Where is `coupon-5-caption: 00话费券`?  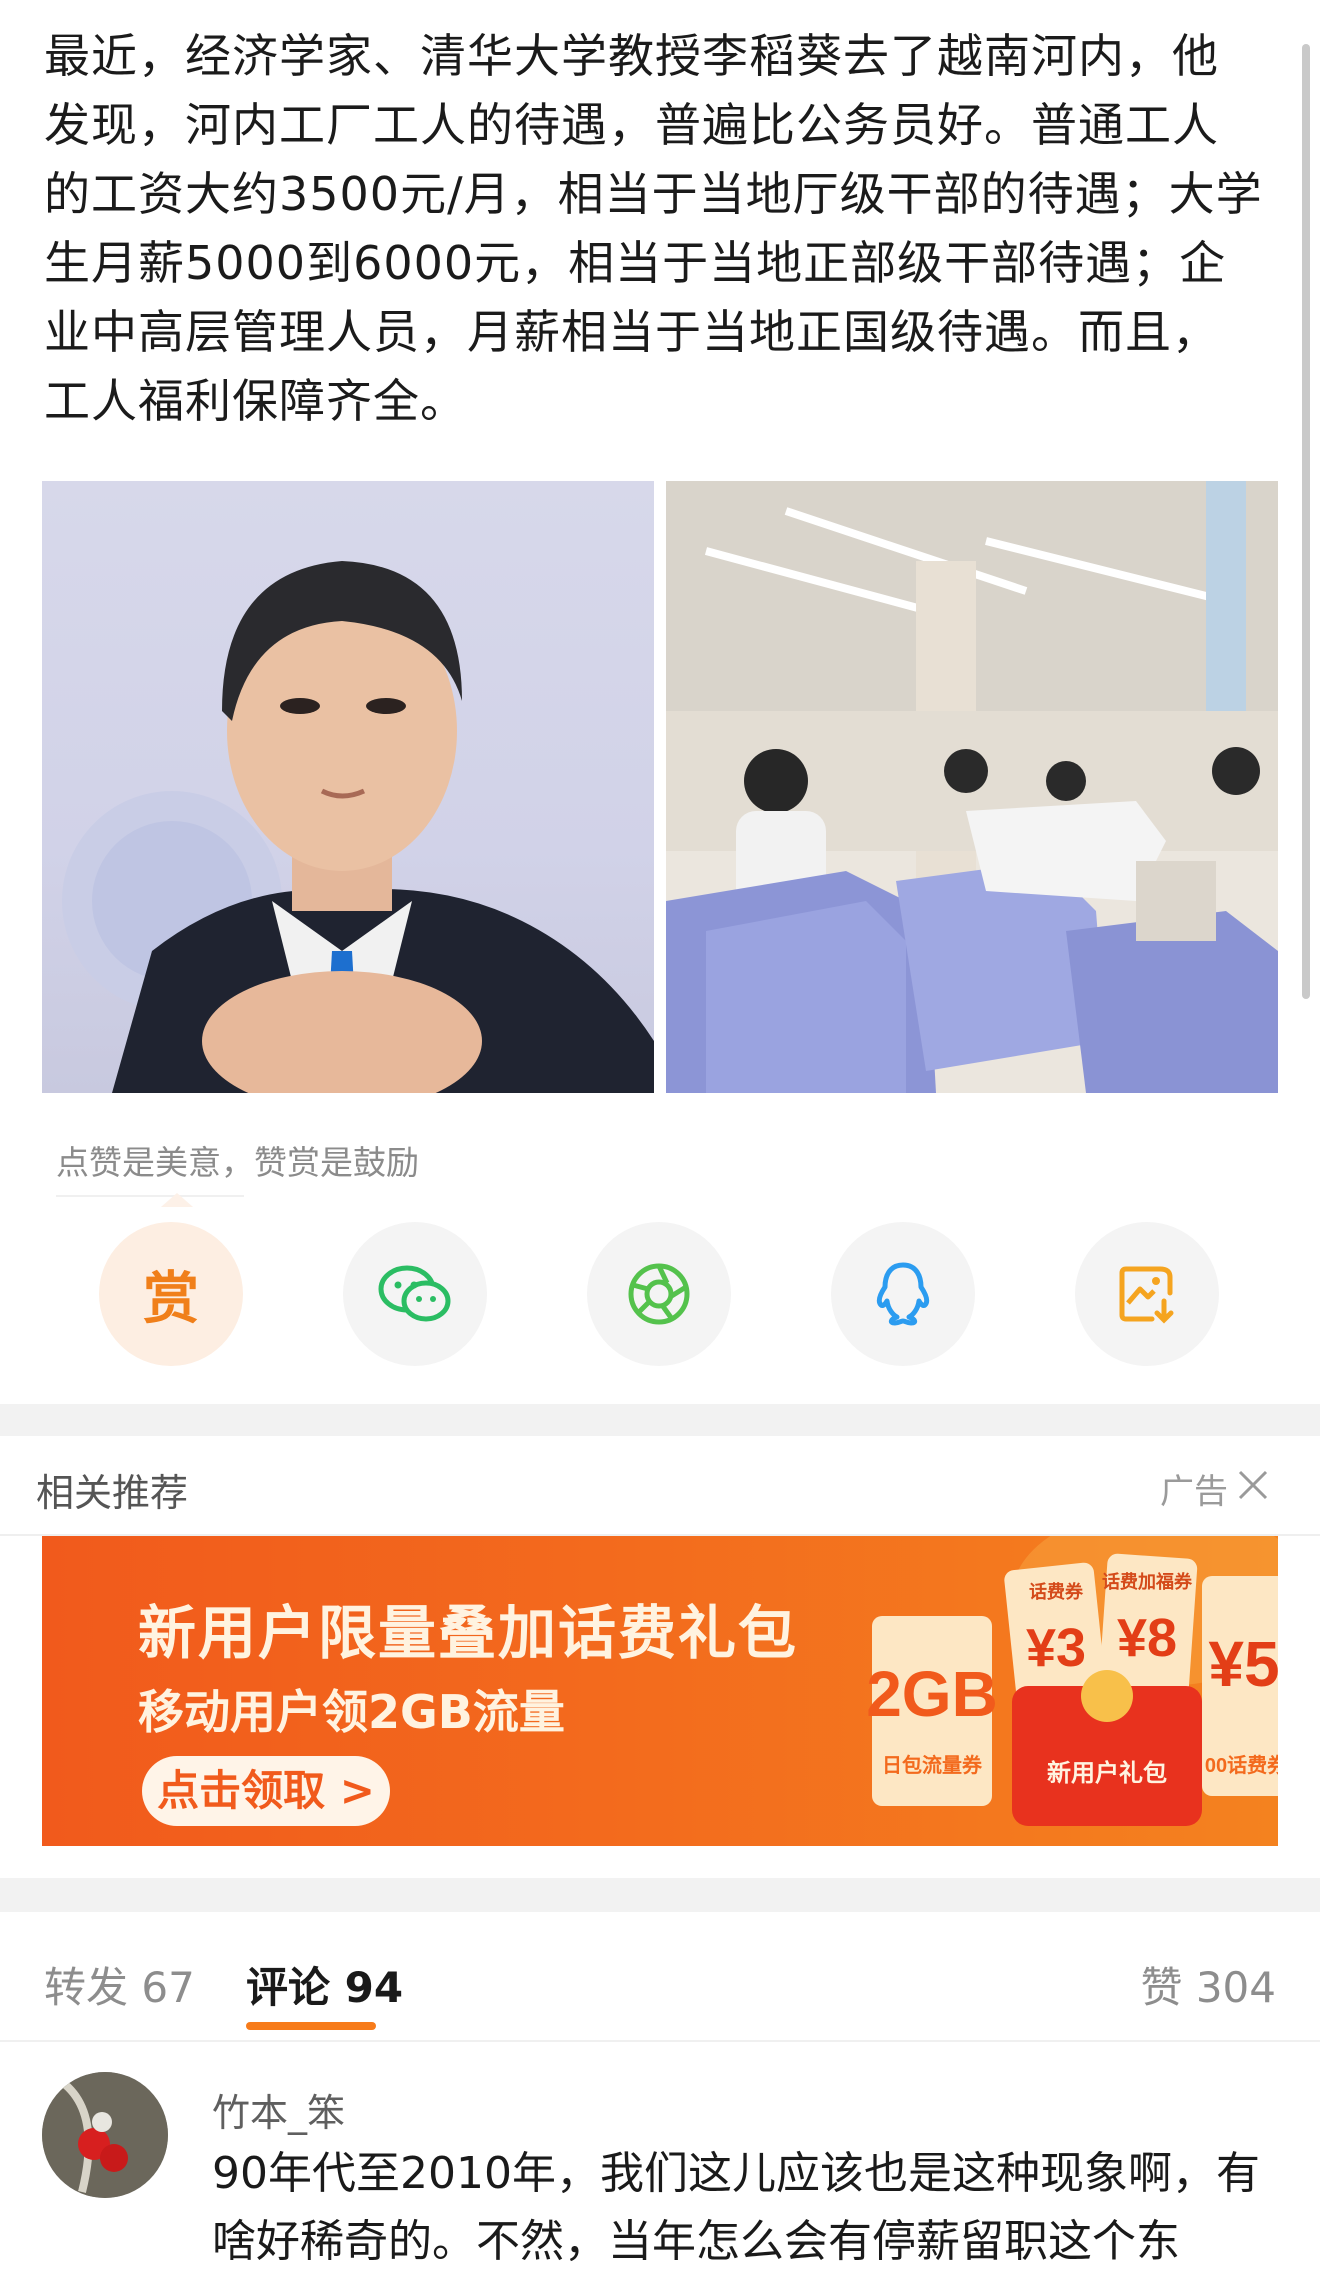
coupon-5-caption: 00话费券 is located at coordinates (1241, 1765).